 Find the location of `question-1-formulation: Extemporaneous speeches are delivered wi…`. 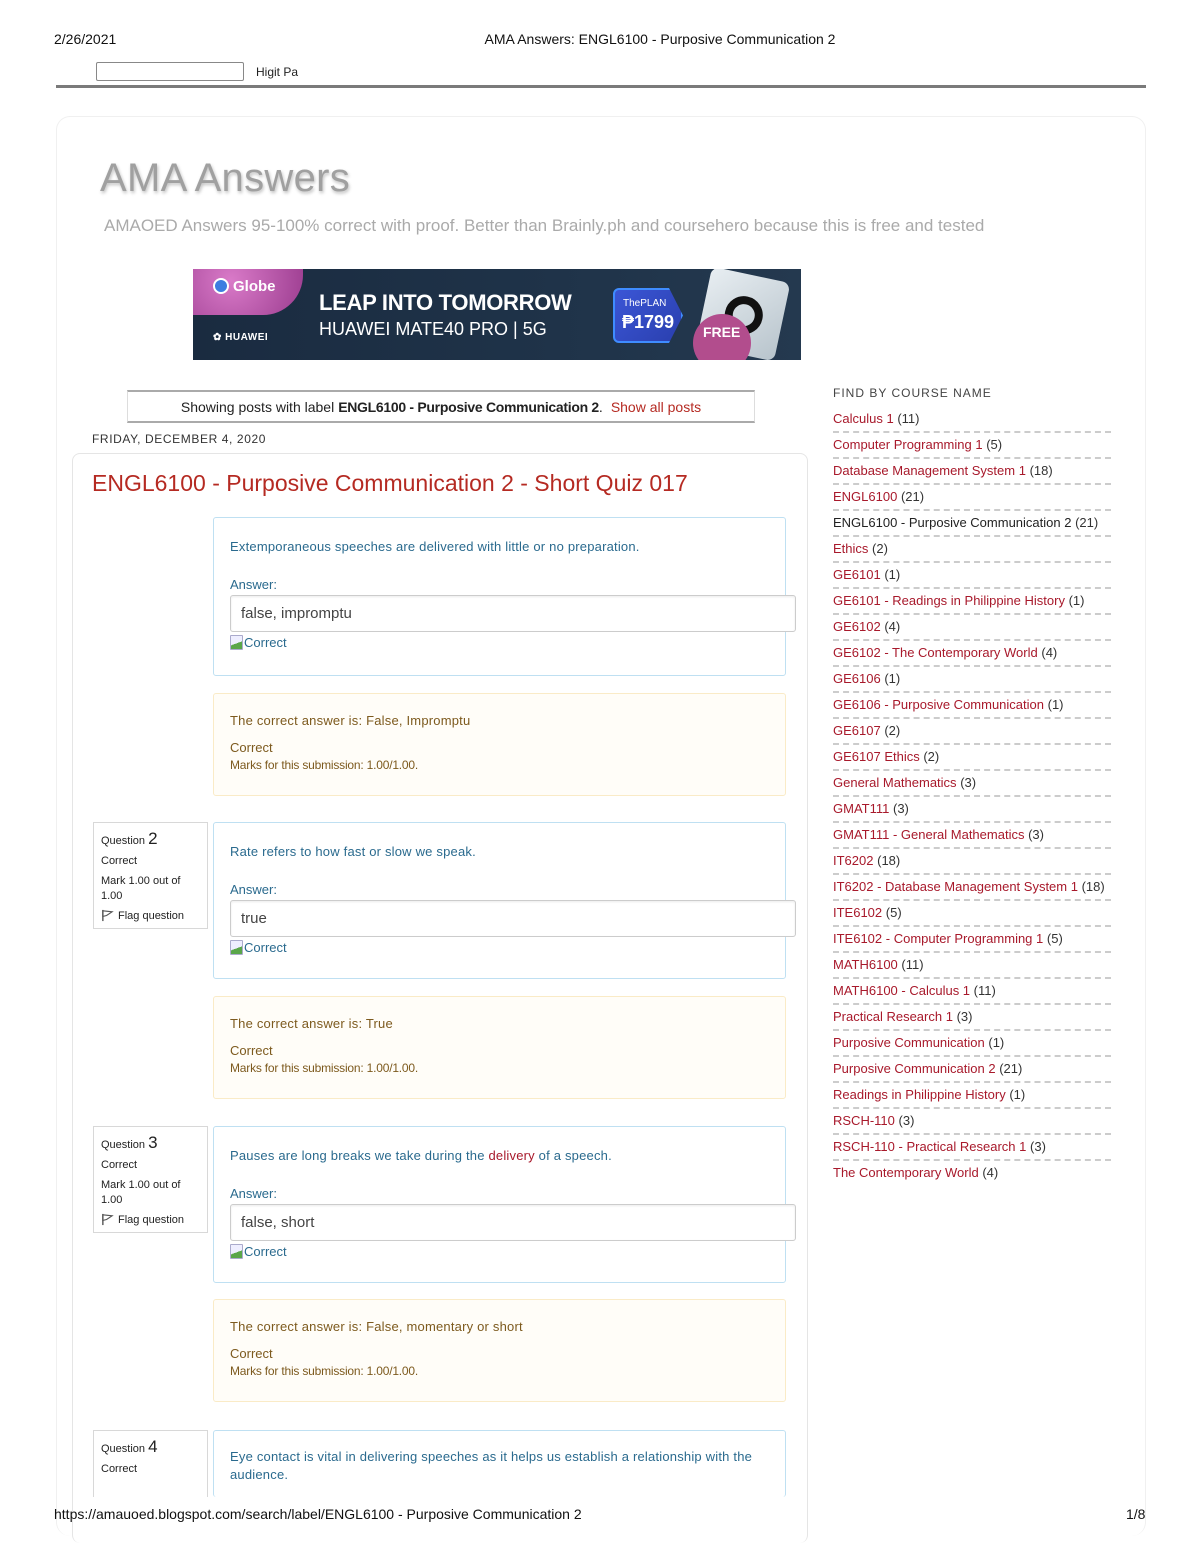

question-1-formulation: Extemporaneous speeches are delivered wi… is located at coordinates (504, 596).